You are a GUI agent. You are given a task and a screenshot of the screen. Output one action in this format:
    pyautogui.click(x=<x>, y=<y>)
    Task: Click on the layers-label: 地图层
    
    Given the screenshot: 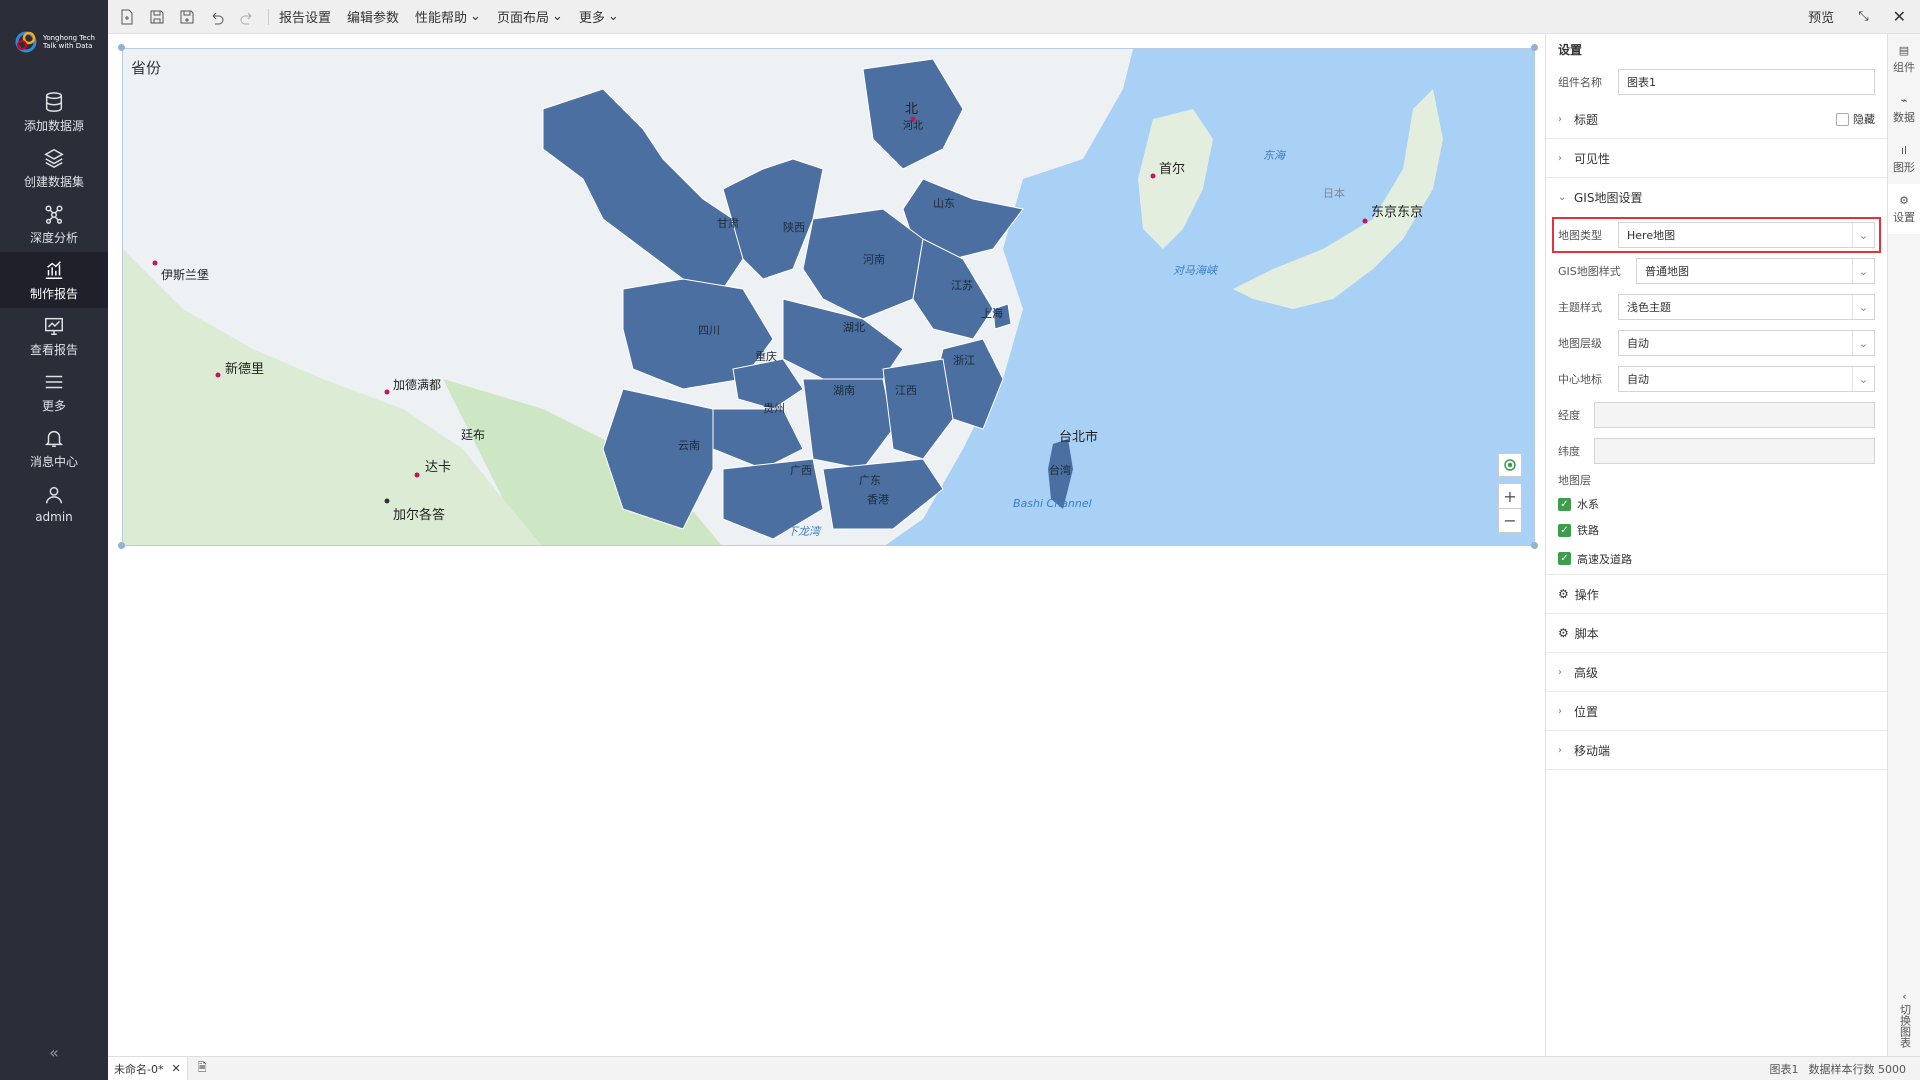 What is the action you would take?
    pyautogui.click(x=1574, y=480)
    